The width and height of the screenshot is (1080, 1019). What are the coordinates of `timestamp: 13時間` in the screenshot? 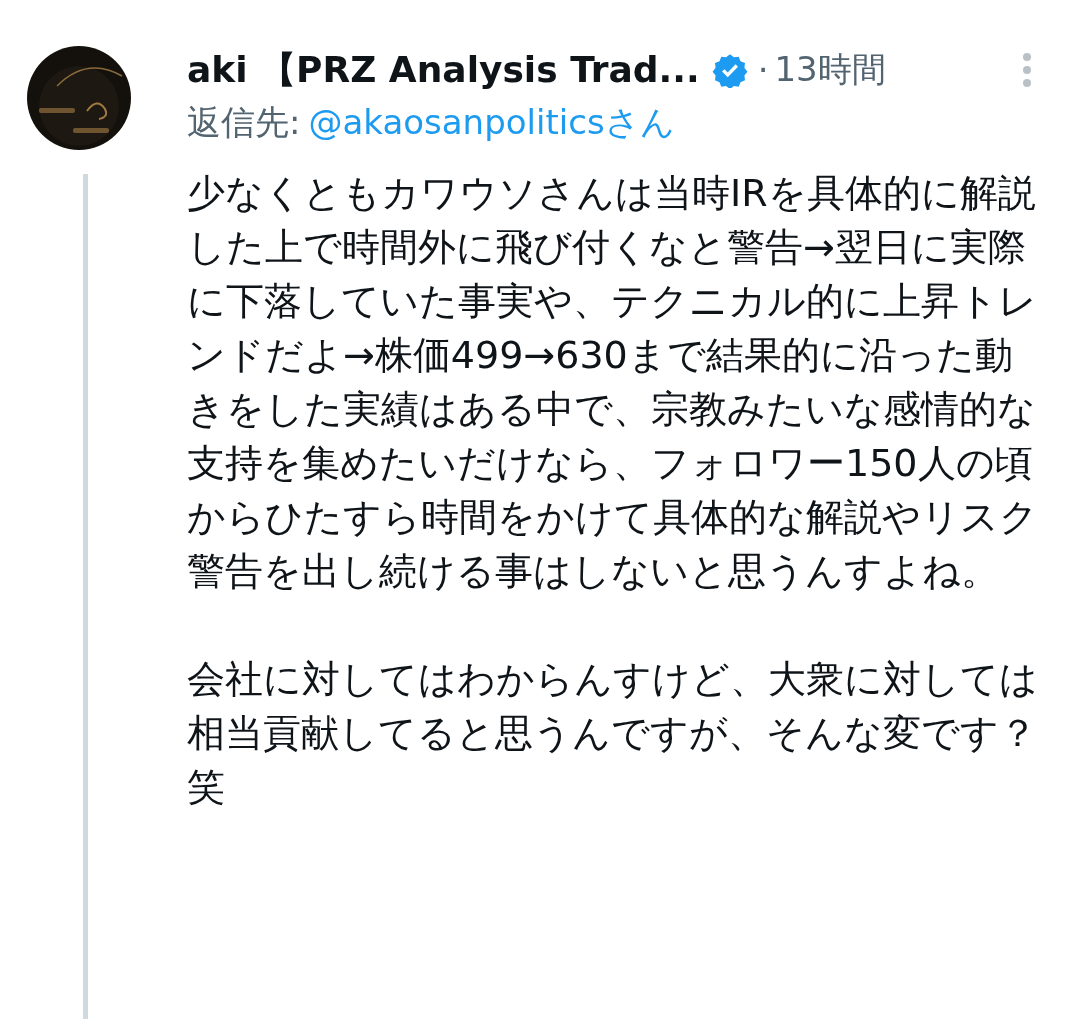 It's located at (830, 70).